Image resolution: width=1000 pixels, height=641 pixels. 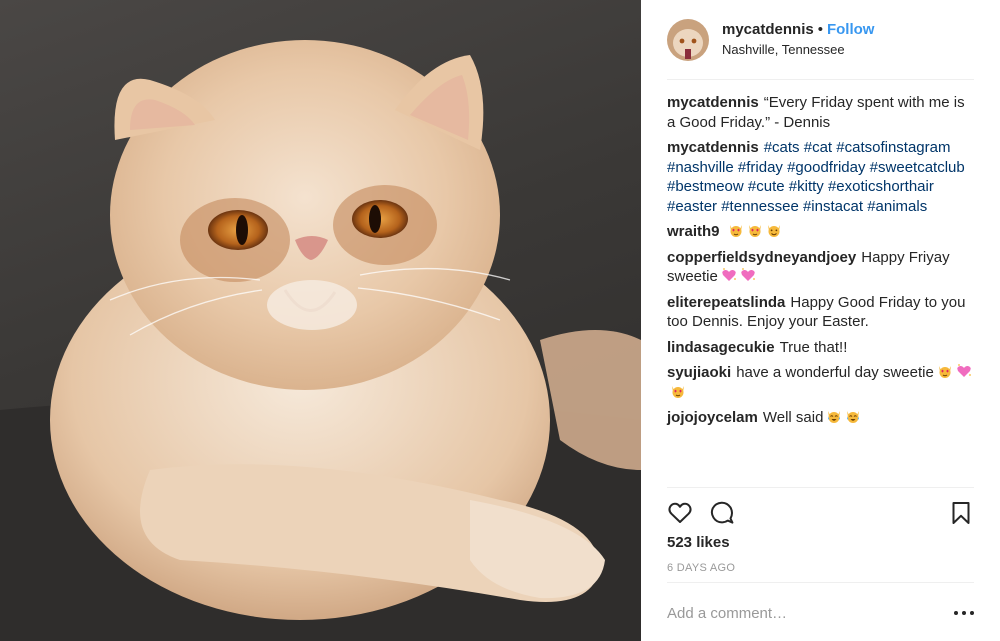 I want to click on hashtag-link: #catsofinstagram, so click(x=893, y=147).